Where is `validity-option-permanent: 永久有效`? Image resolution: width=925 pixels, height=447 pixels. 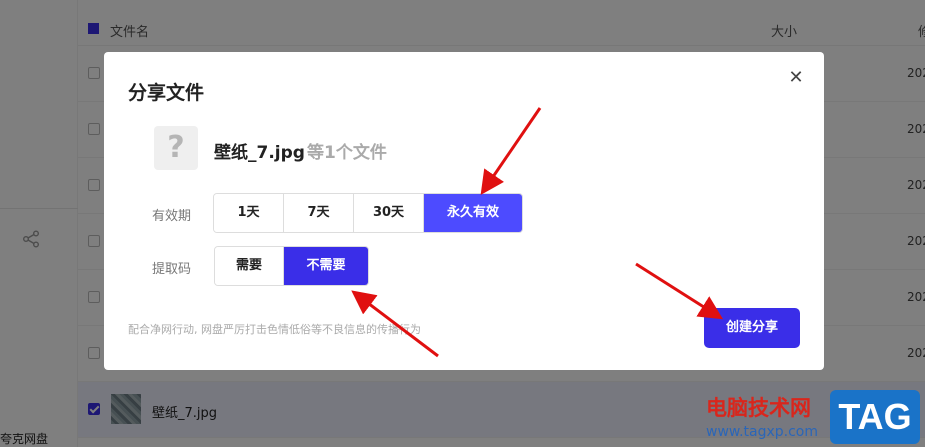
validity-option-permanent: 永久有效 is located at coordinates (473, 213).